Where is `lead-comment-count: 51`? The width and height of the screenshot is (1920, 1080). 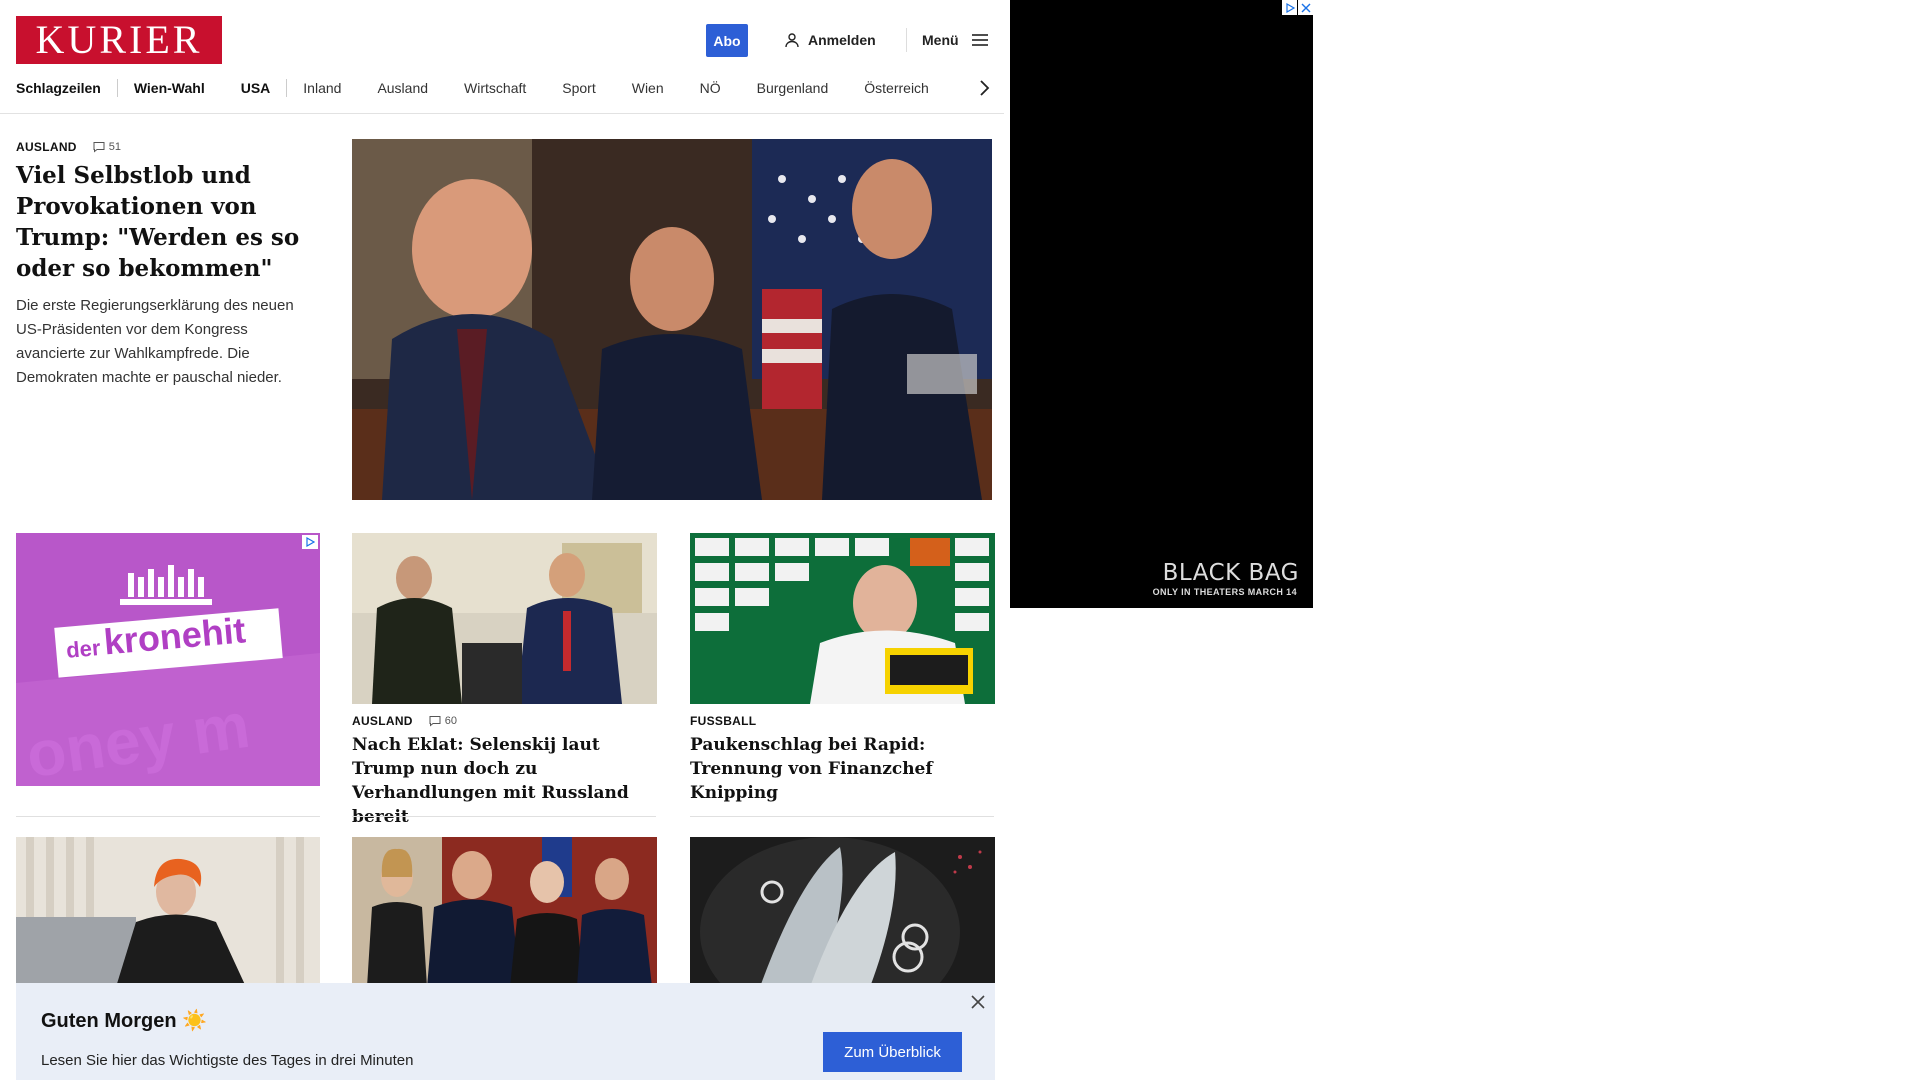
lead-comment-count: 51 is located at coordinates (115, 147).